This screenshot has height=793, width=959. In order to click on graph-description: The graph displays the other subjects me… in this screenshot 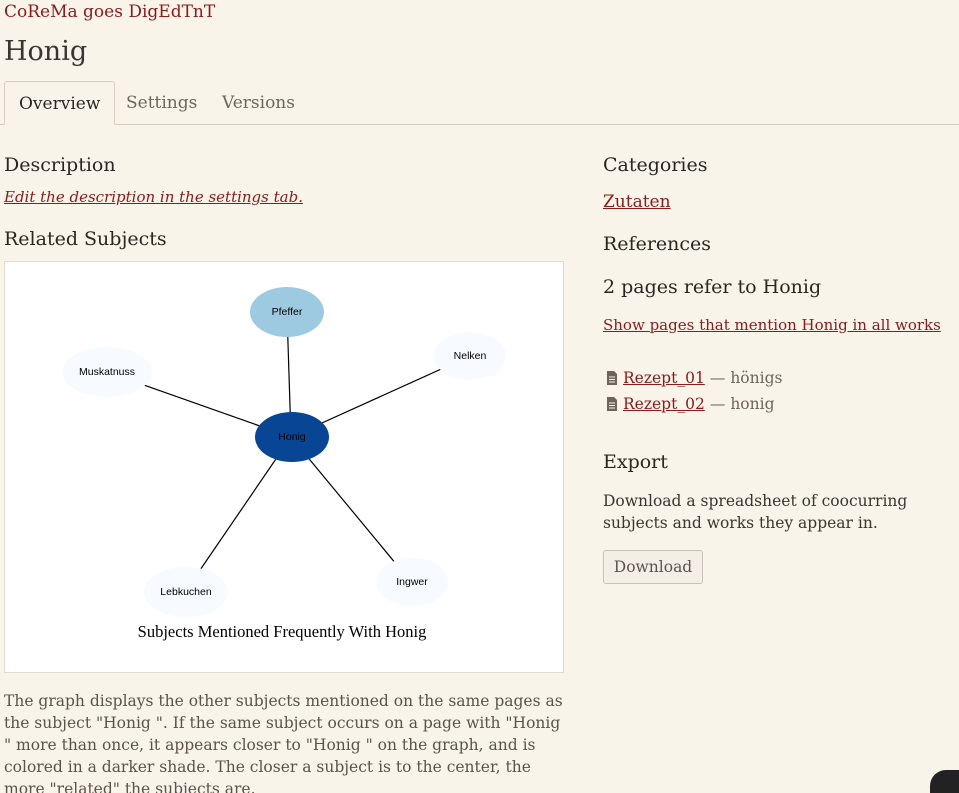, I will do `click(283, 742)`.